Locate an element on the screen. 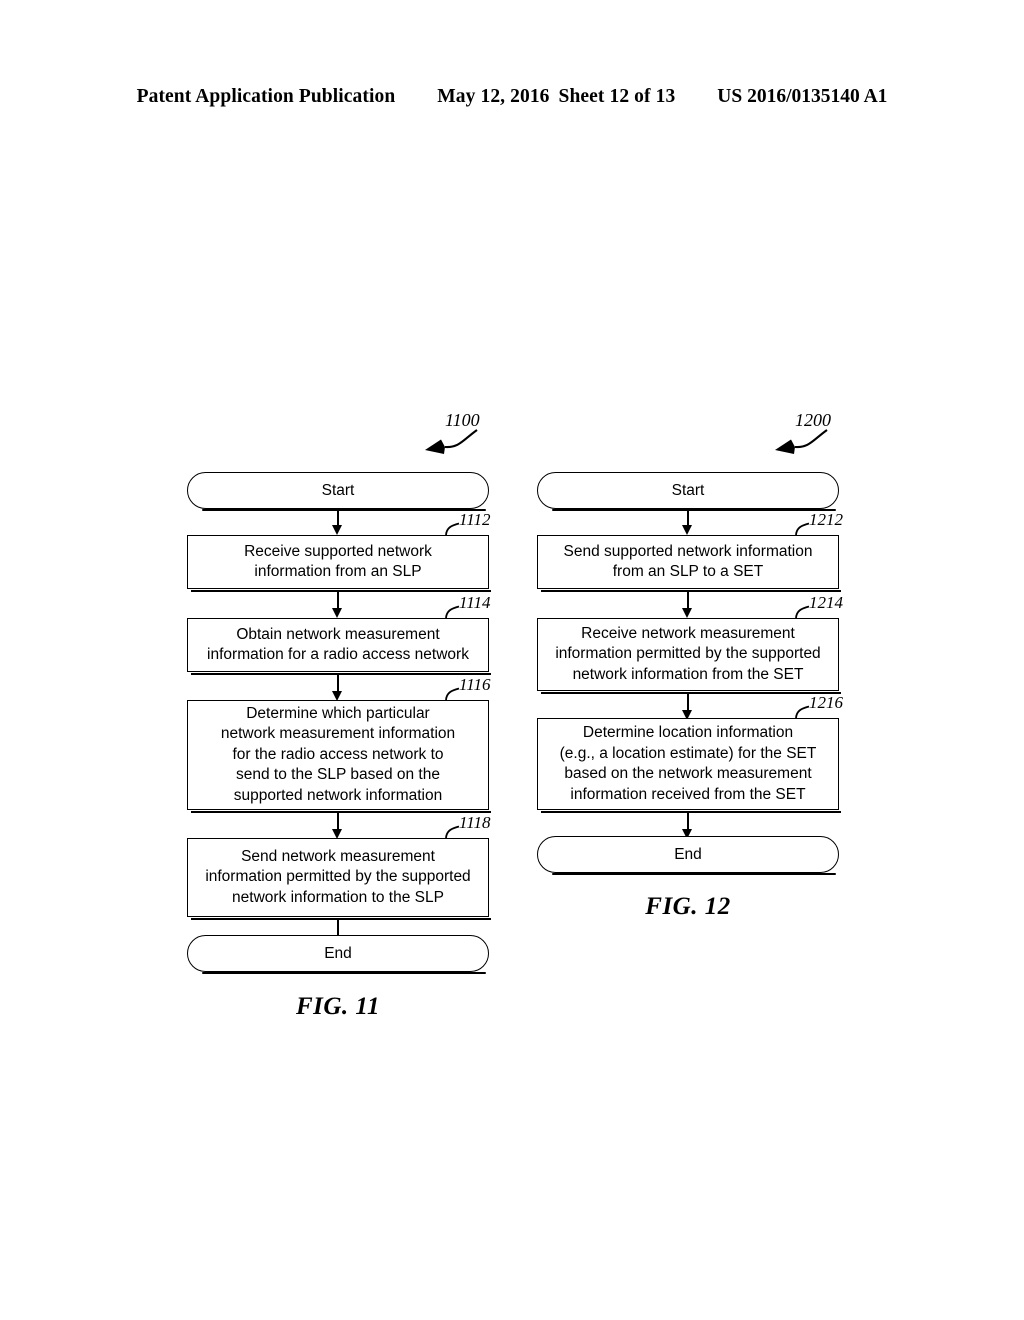  fig11-ref-number-1116: 1116 is located at coordinates (475, 684).